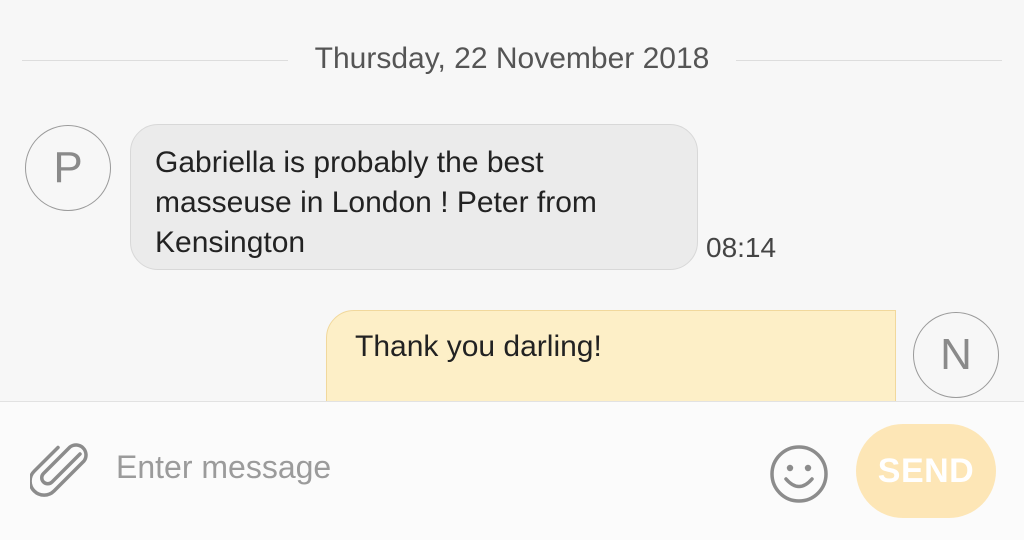  I want to click on send-button: SEND, so click(926, 471).